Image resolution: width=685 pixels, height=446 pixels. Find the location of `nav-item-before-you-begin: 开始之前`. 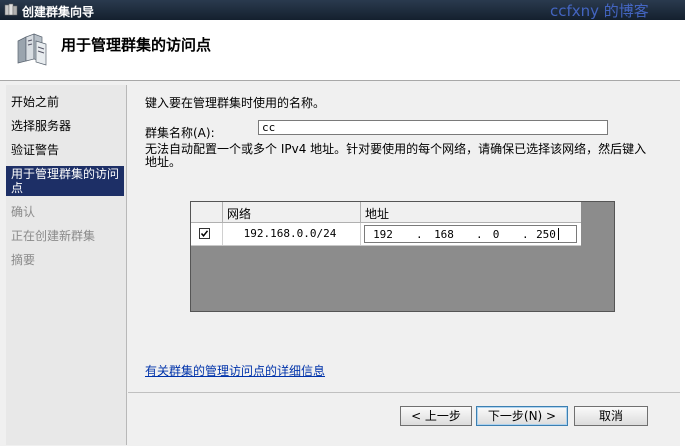

nav-item-before-you-begin: 开始之前 is located at coordinates (65, 102).